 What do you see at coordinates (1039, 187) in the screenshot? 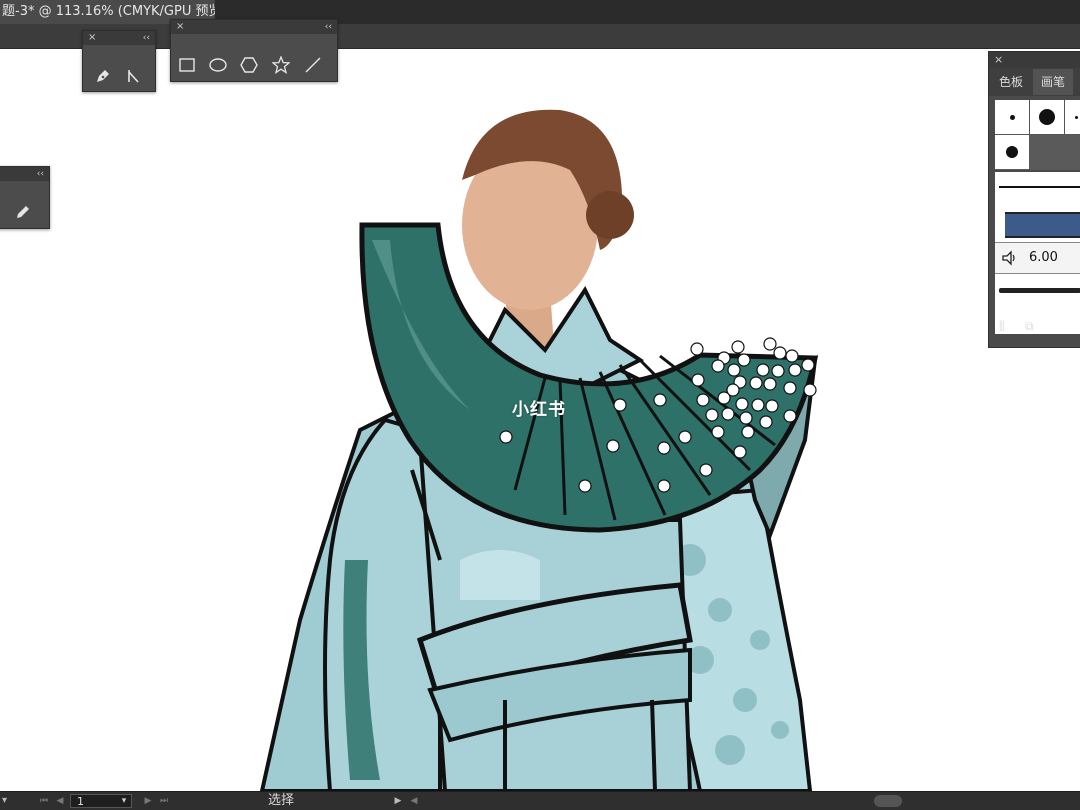
I see `brush-line-preview` at bounding box center [1039, 187].